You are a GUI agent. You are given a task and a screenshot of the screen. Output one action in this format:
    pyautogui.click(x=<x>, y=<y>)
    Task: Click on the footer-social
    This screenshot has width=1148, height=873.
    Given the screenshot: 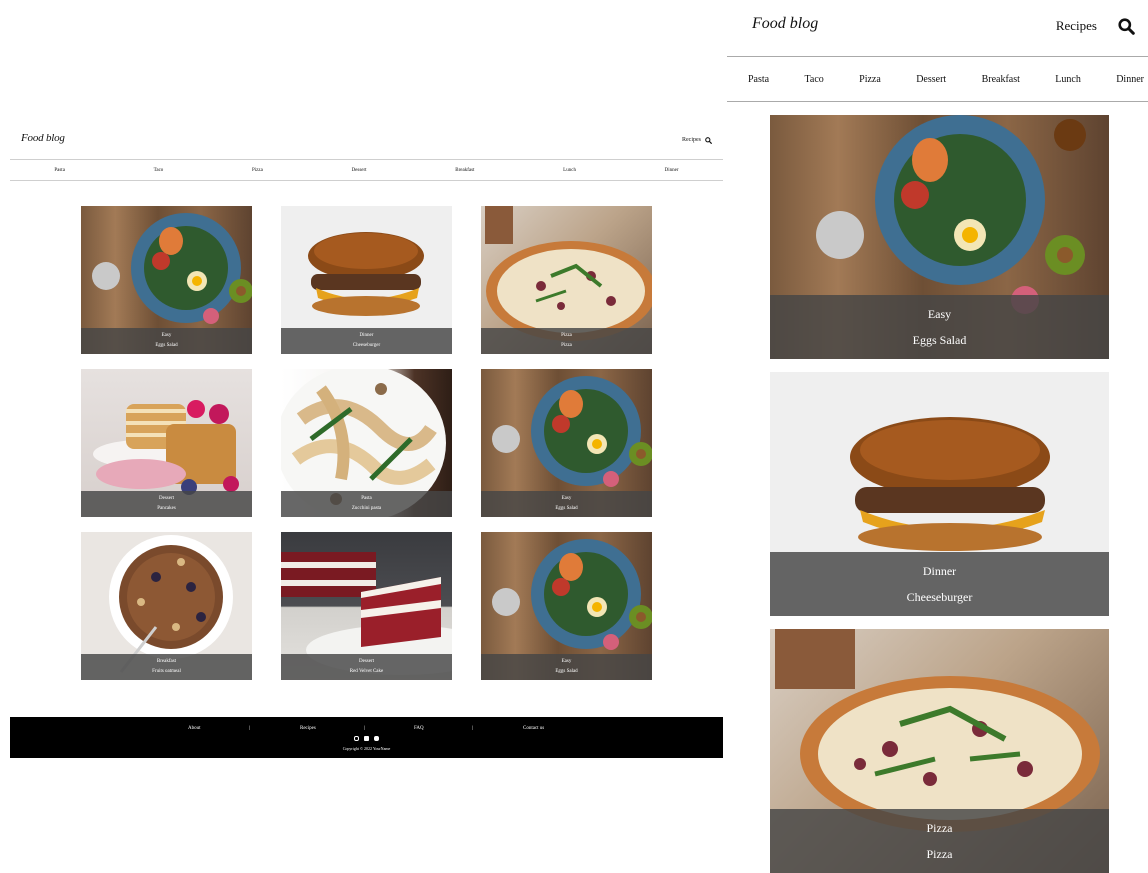 What is the action you would take?
    pyautogui.click(x=366, y=738)
    